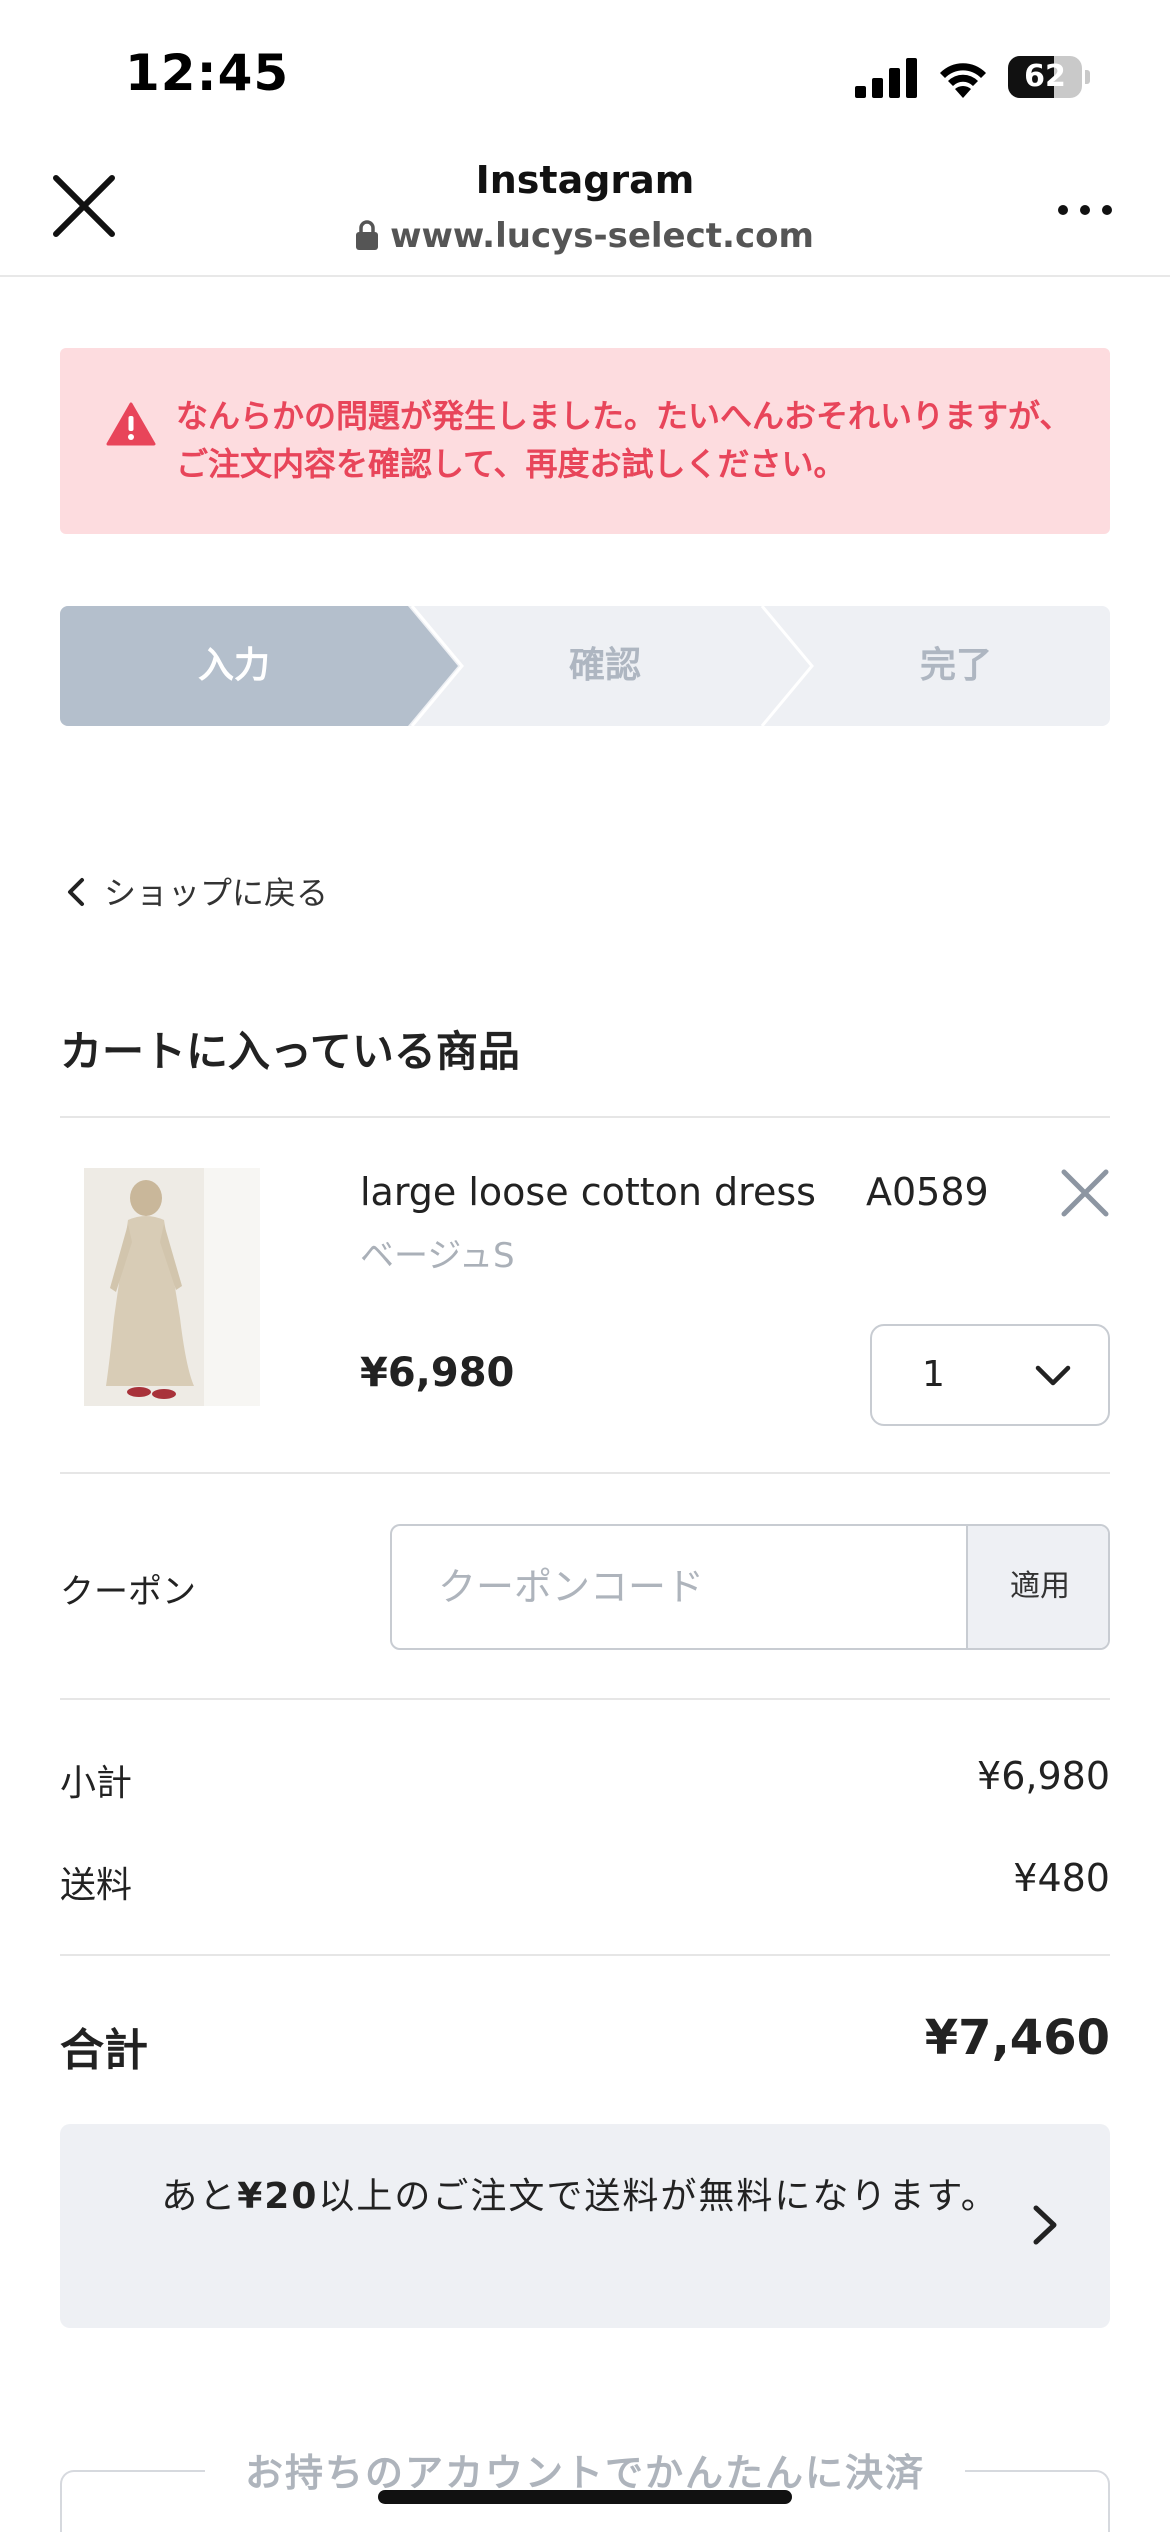 The height and width of the screenshot is (2532, 1170). Describe the element at coordinates (927, 1192) in the screenshot. I see `product-code: A0589` at that location.